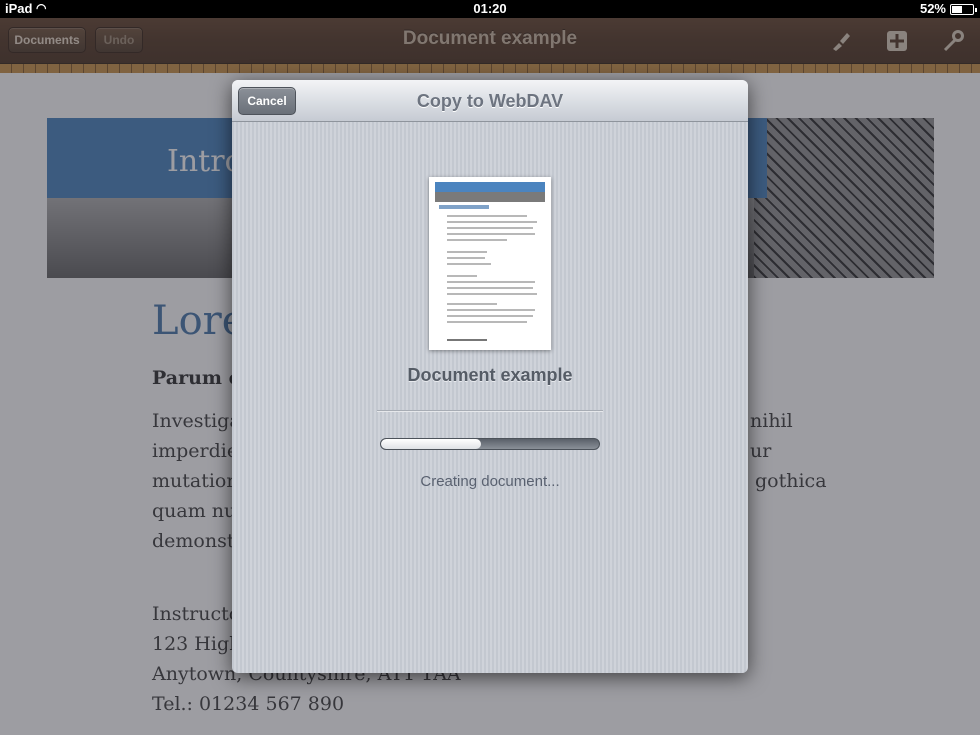  I want to click on progress-fill, so click(431, 444).